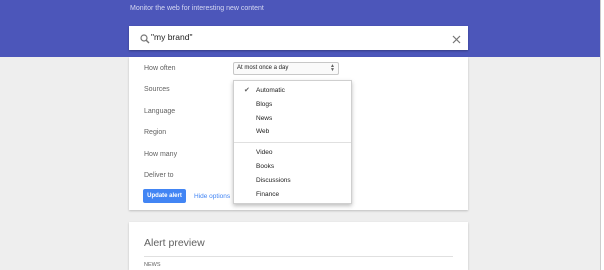 This screenshot has height=270, width=604. What do you see at coordinates (298, 246) in the screenshot?
I see `alert-preview-card: Alert preview NEWS` at bounding box center [298, 246].